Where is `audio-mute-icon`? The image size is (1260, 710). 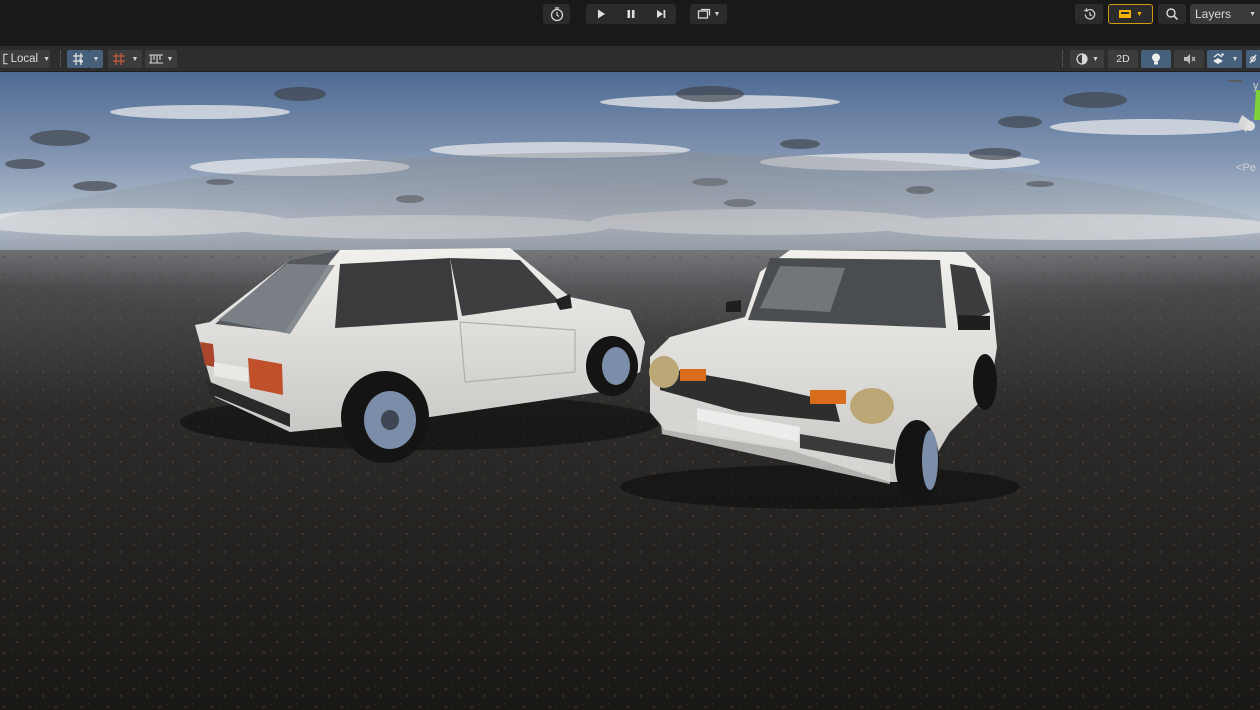 audio-mute-icon is located at coordinates (1190, 59).